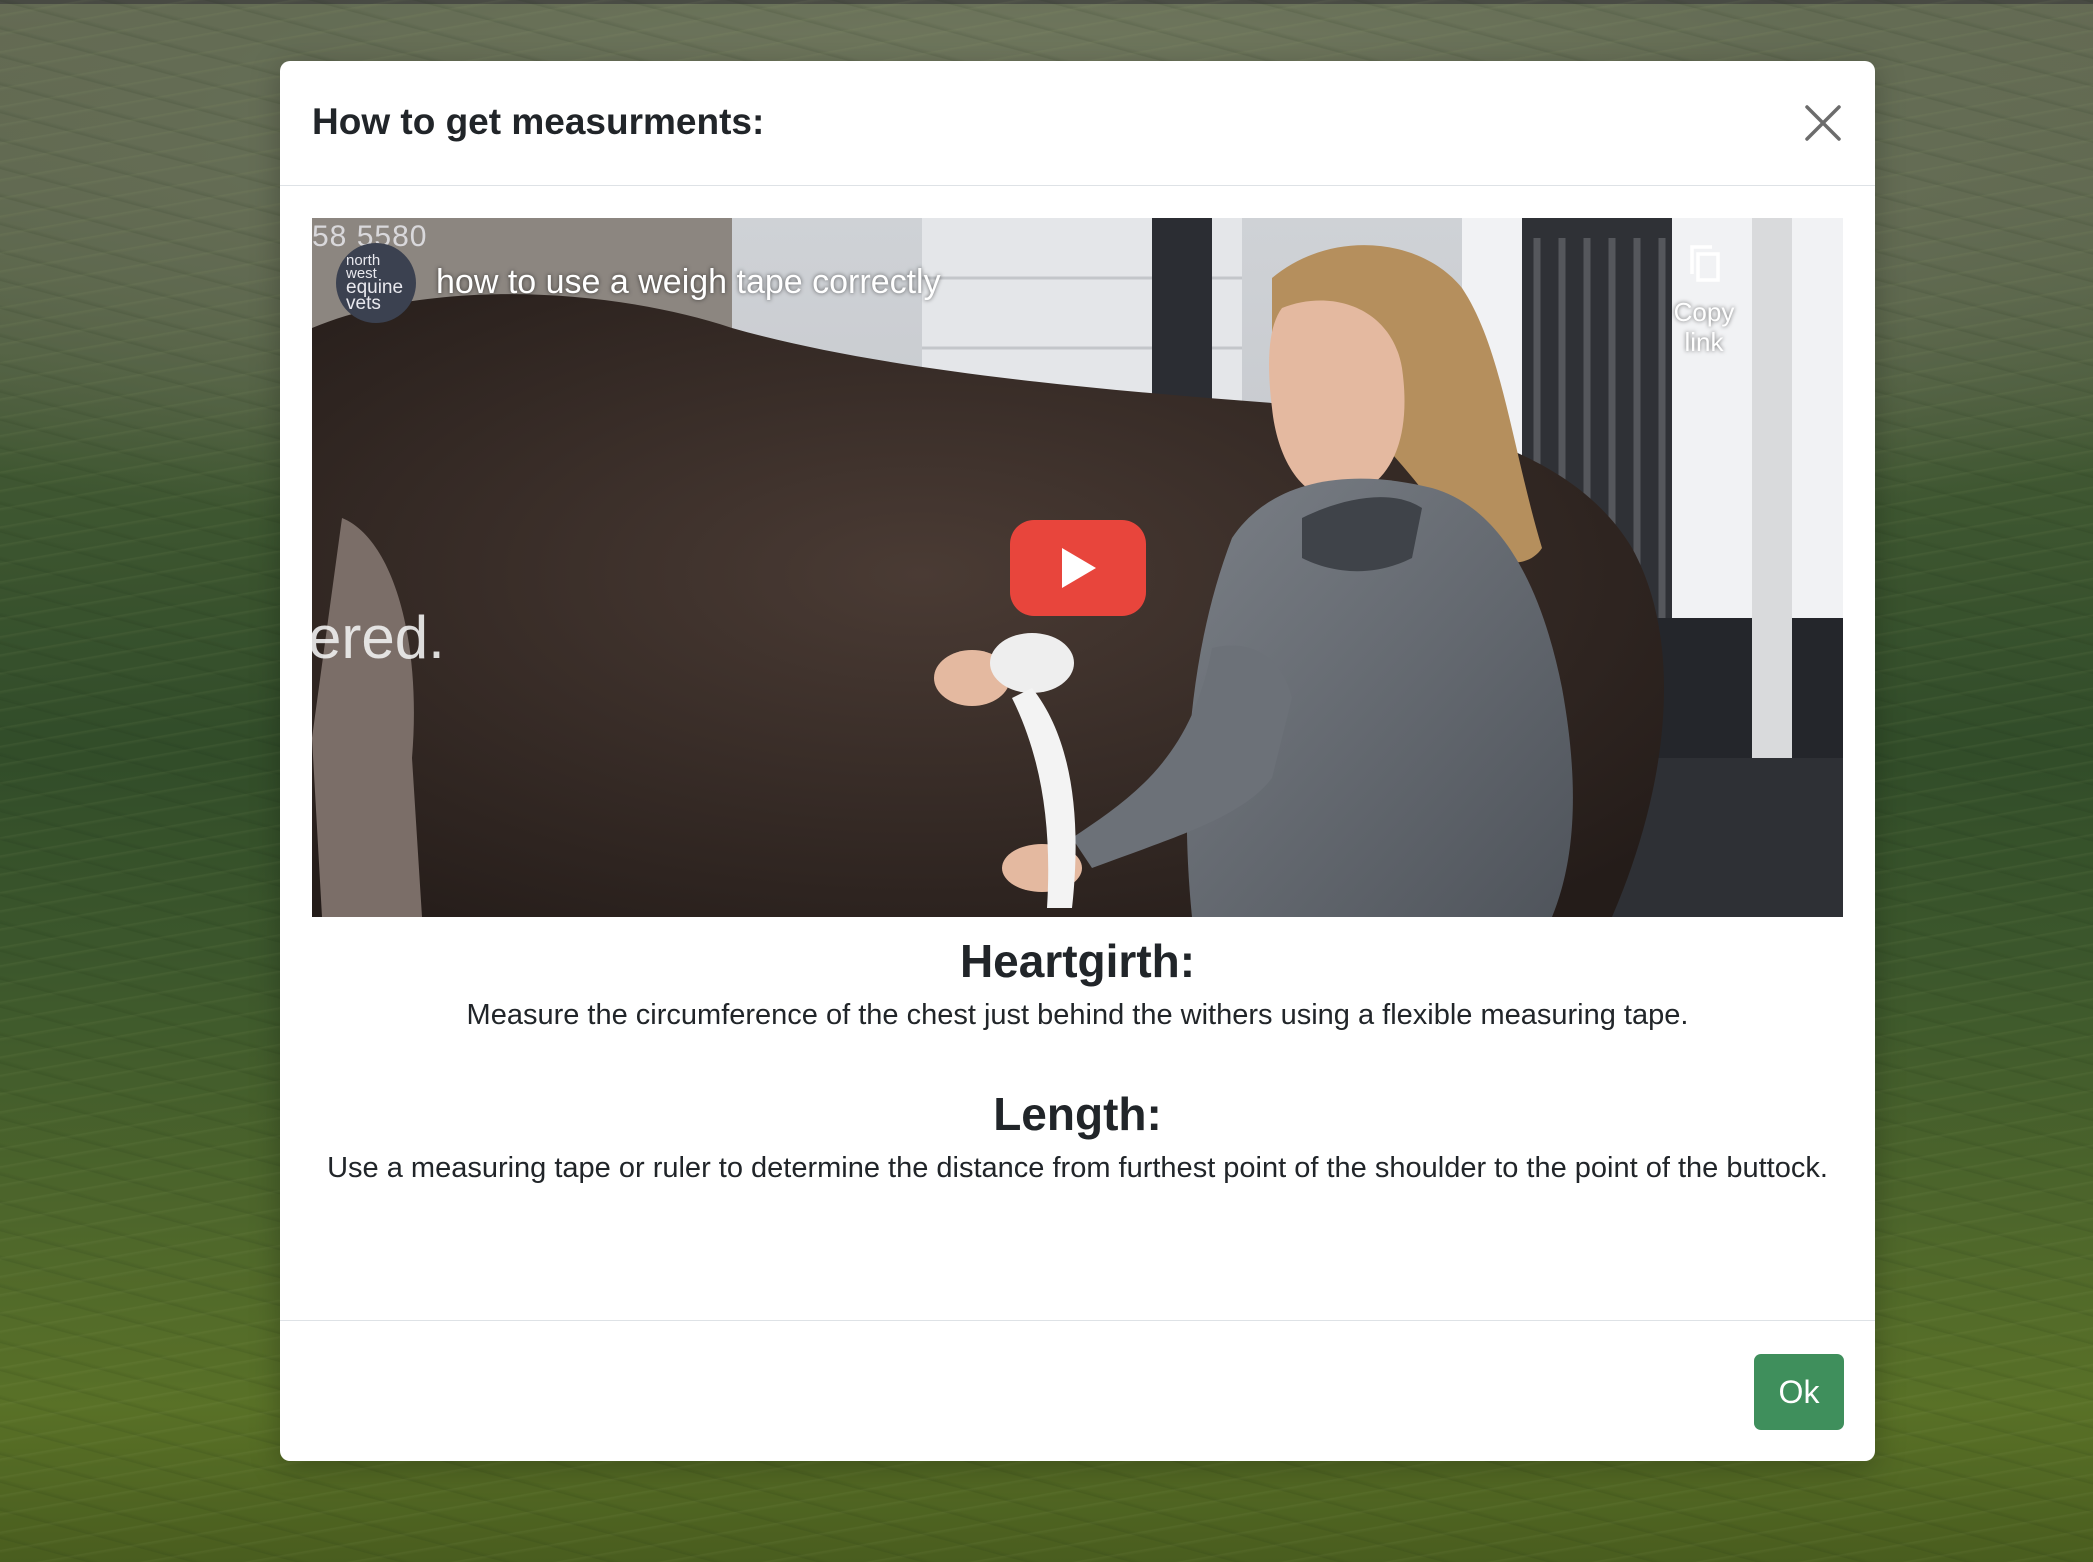 The image size is (2093, 1562). I want to click on length-heading: Length:, so click(1077, 1114).